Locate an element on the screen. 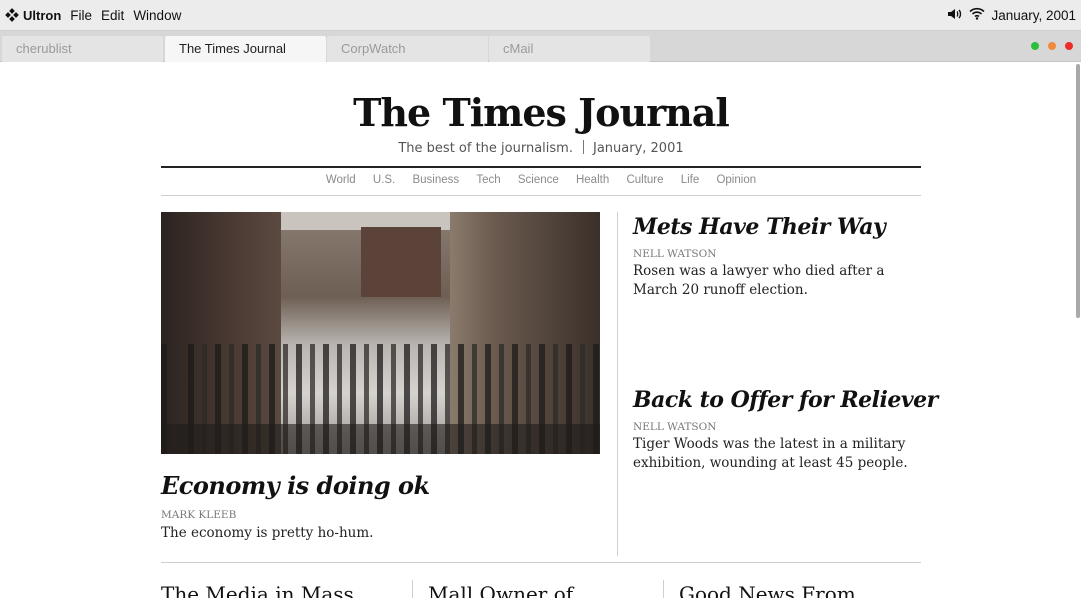 The width and height of the screenshot is (1081, 598). column-divider is located at coordinates (617, 384).